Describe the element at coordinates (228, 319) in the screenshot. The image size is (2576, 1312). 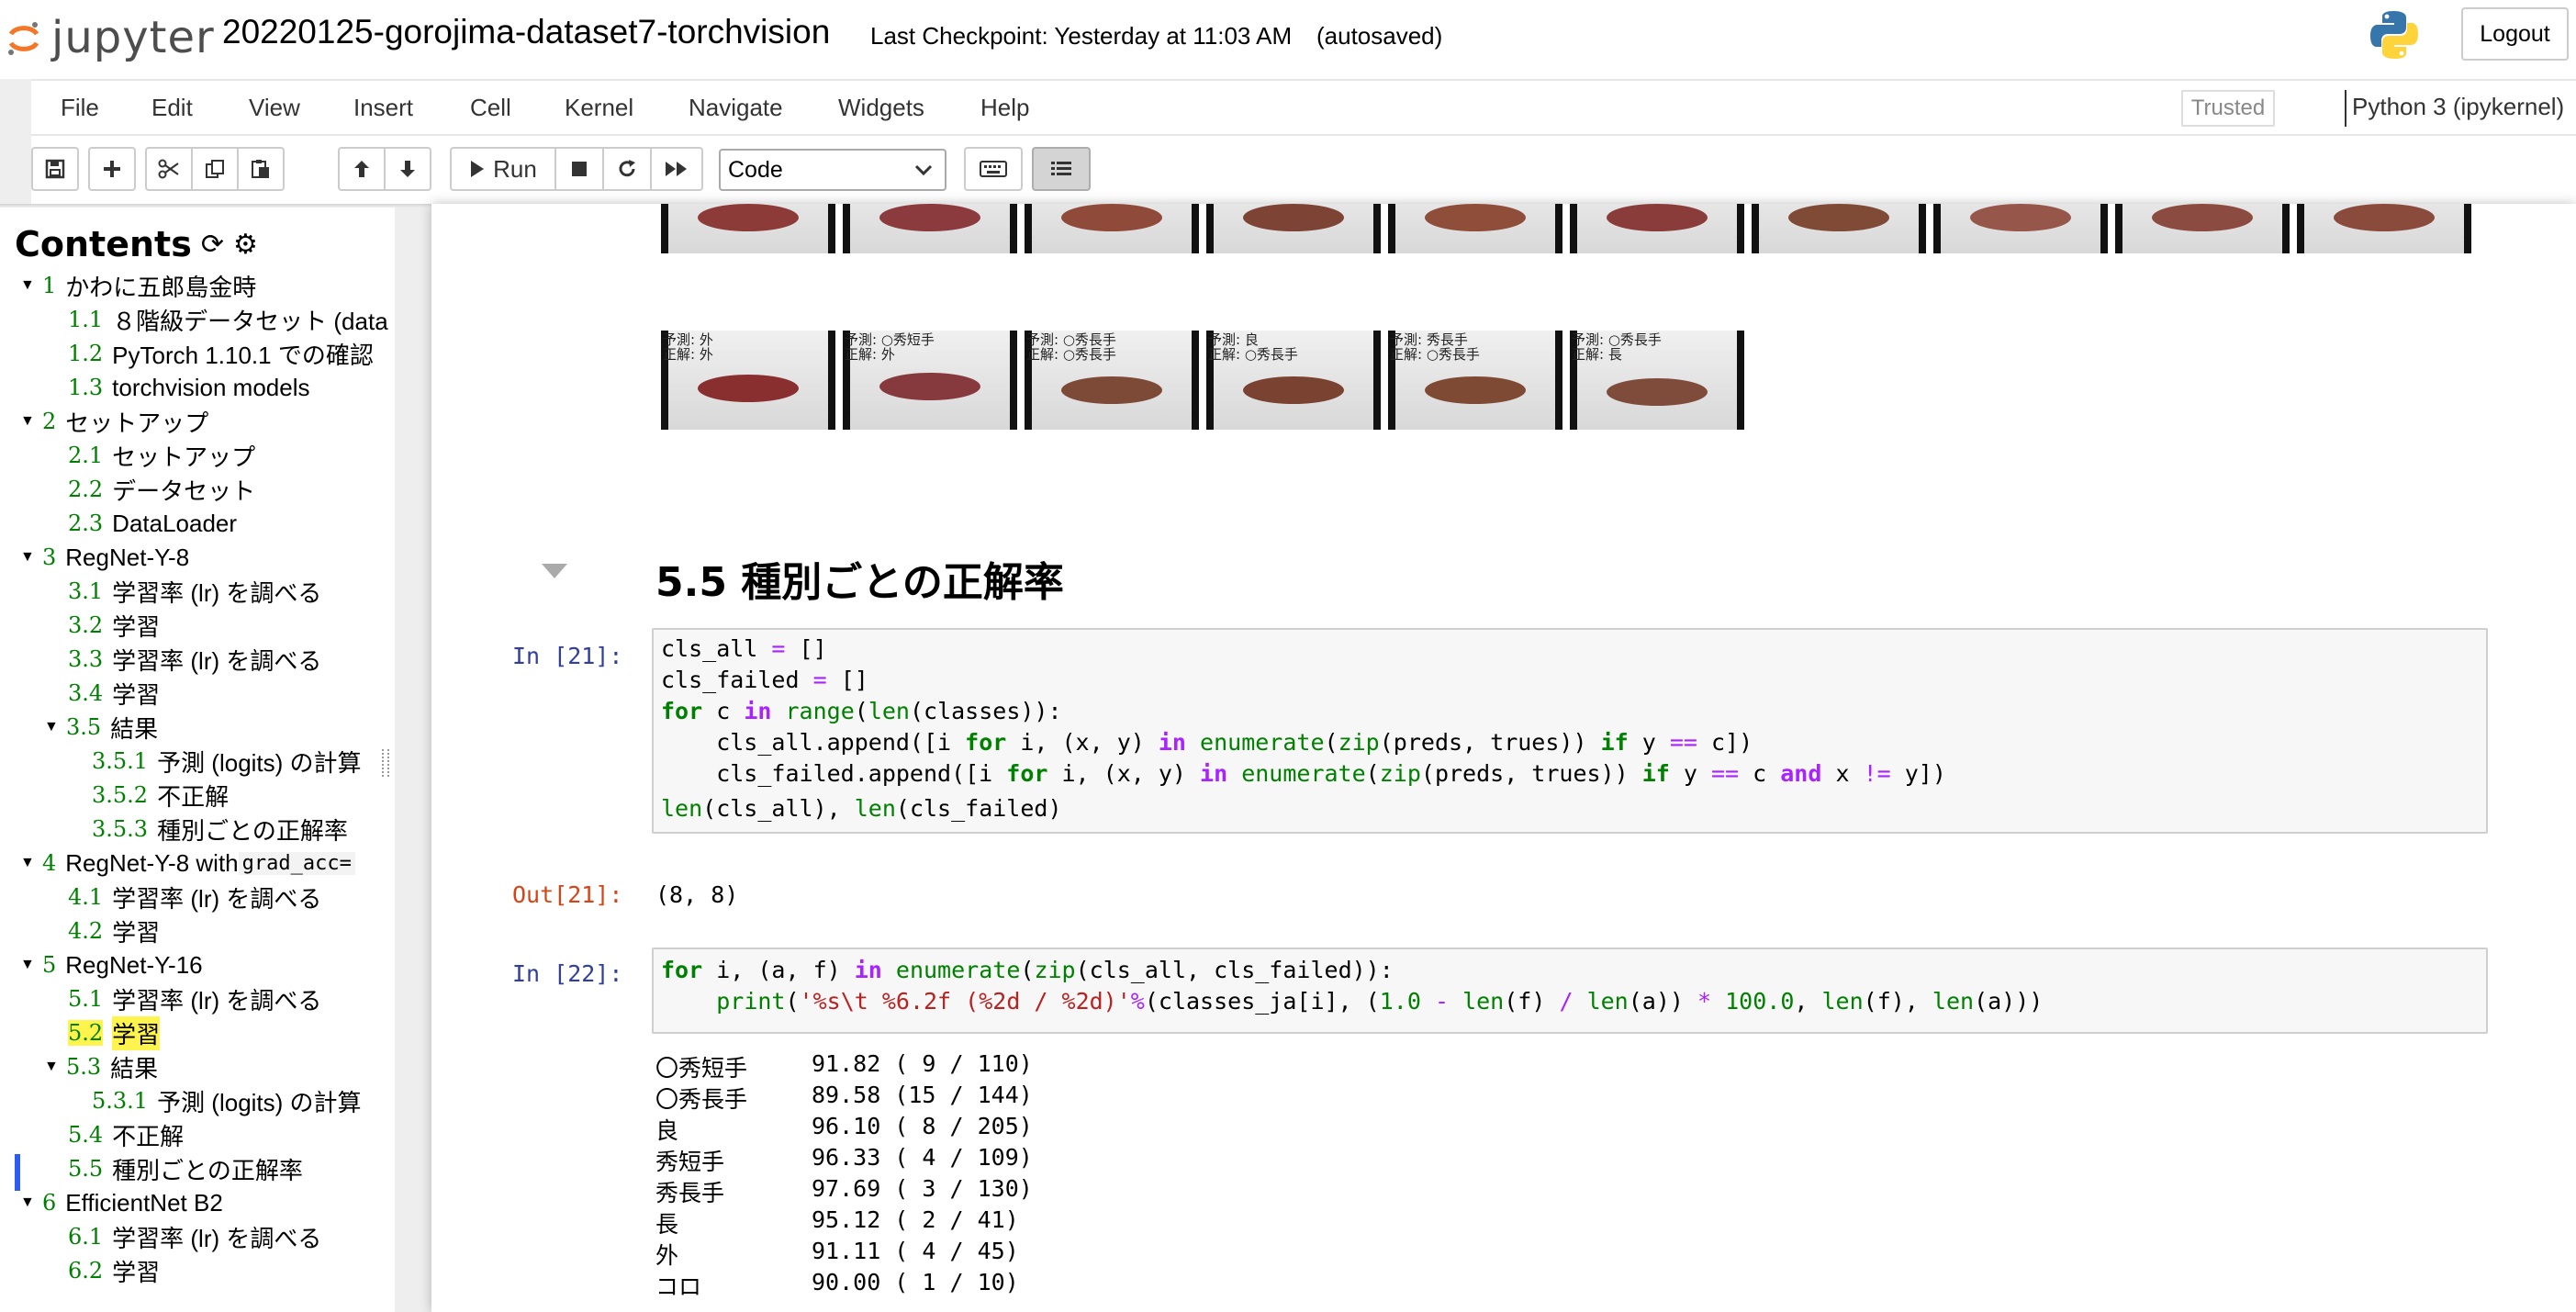
I see `toc-item: 1.1 ８階級データセット (data` at that location.